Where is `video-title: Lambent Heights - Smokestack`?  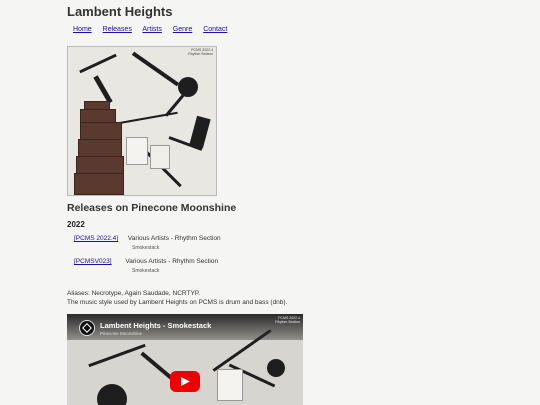 video-title: Lambent Heights - Smokestack is located at coordinates (155, 325).